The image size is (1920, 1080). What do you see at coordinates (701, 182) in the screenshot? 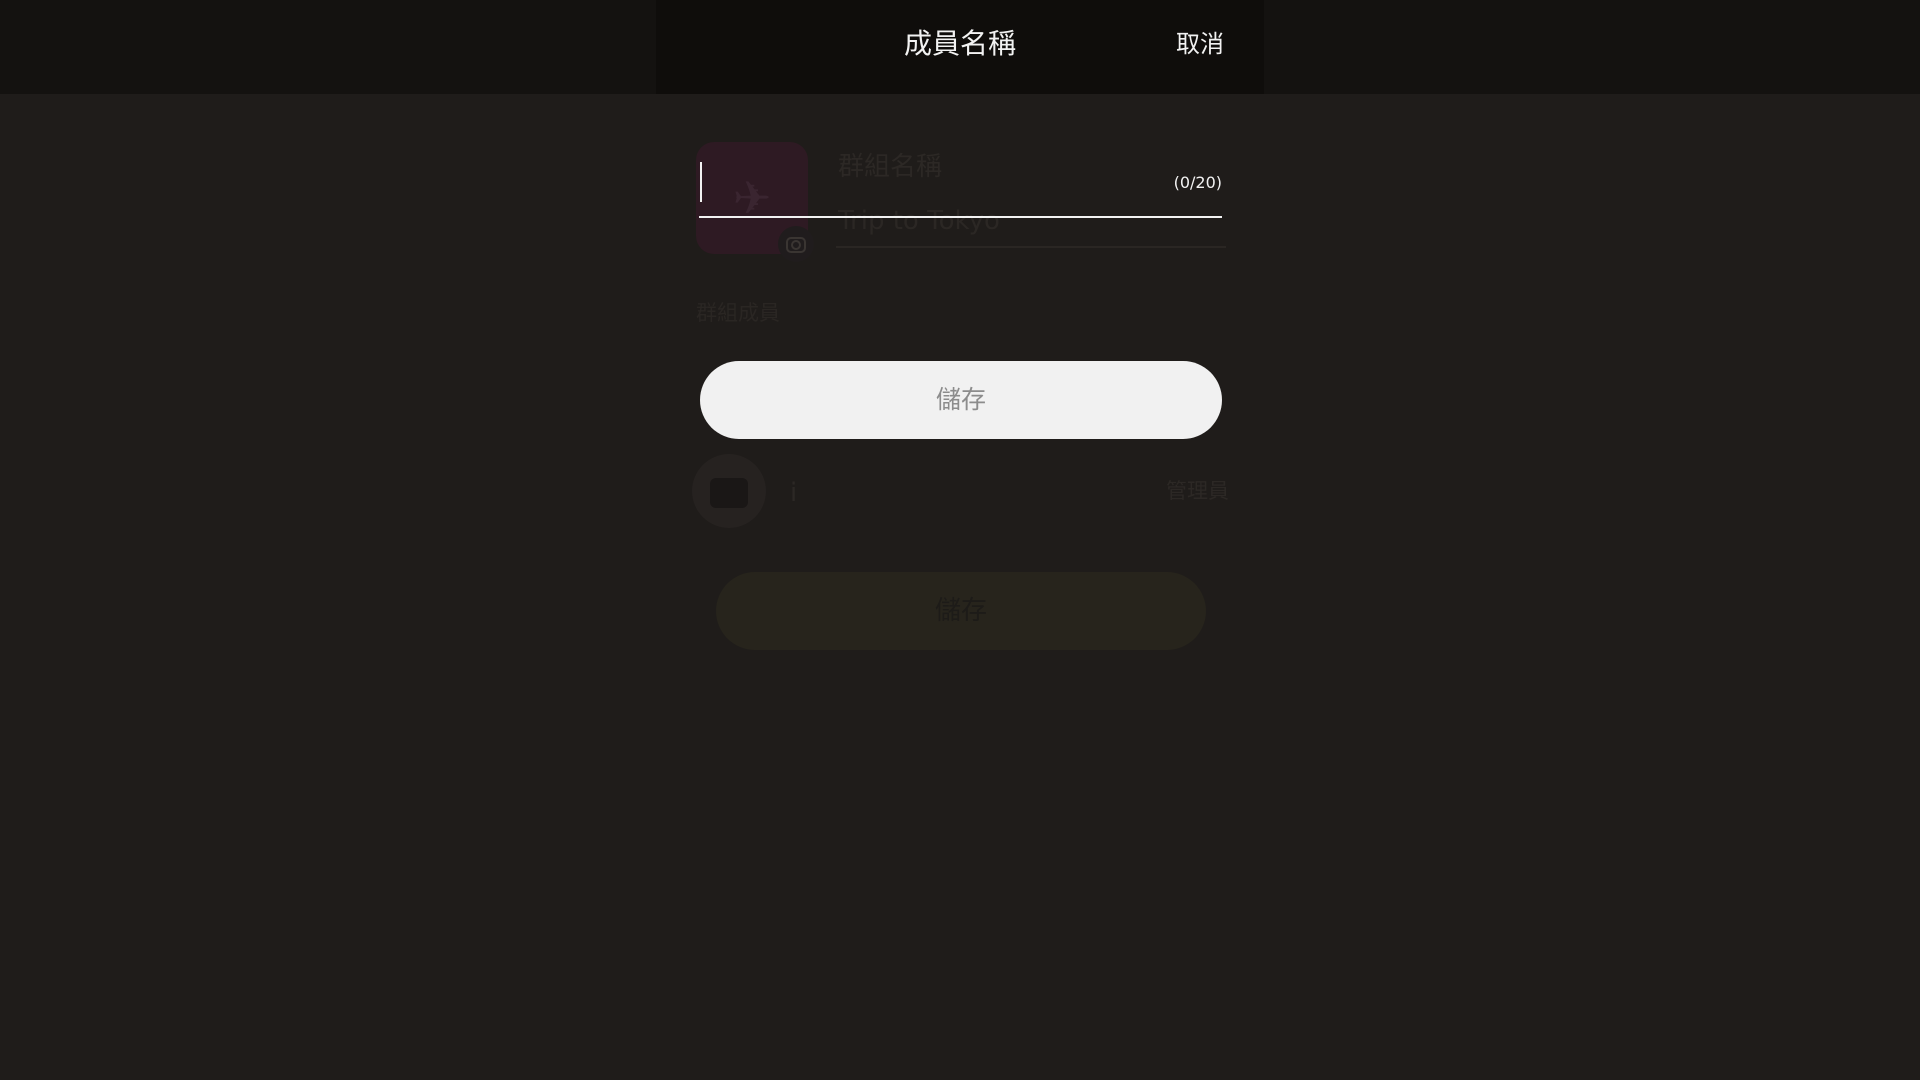
I see `text-caret` at bounding box center [701, 182].